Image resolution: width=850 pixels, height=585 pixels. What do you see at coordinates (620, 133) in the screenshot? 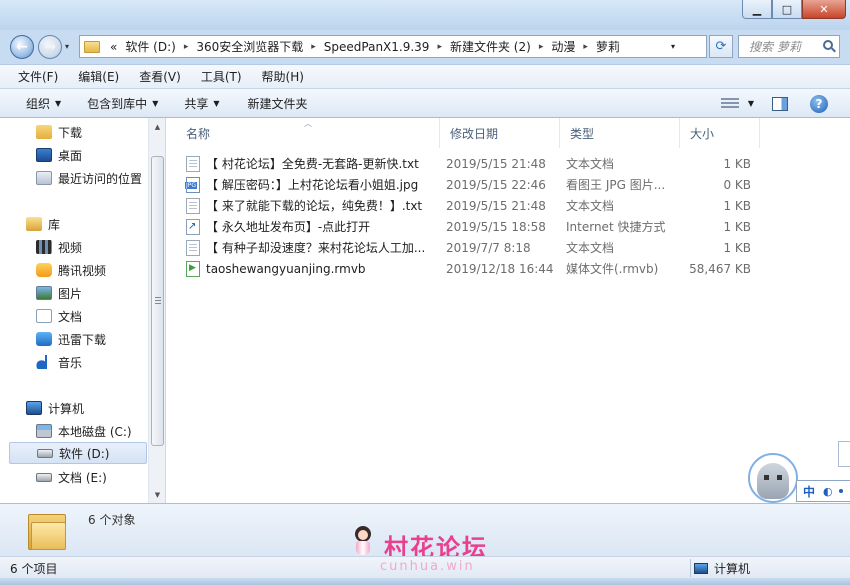
I see `column-header-type: 类型` at bounding box center [620, 133].